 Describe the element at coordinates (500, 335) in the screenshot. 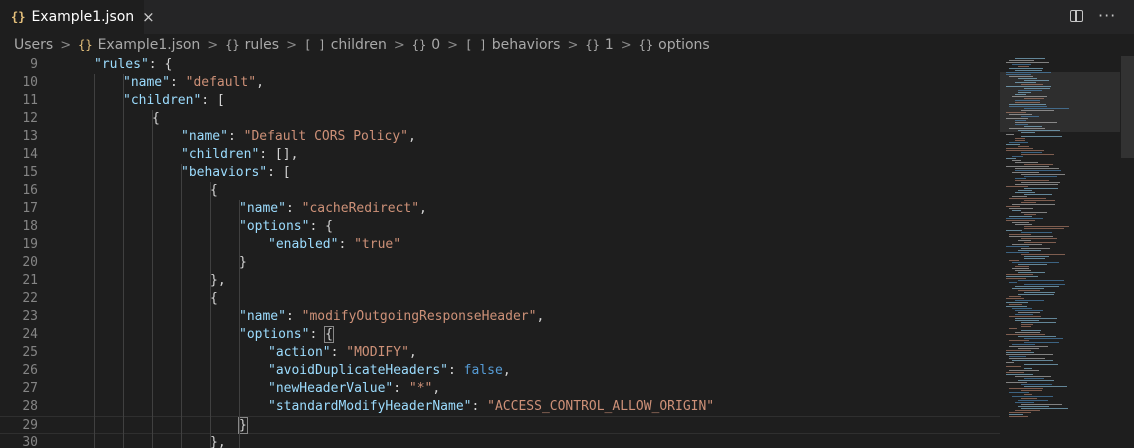

I see `code-line: 24 "options": {` at that location.